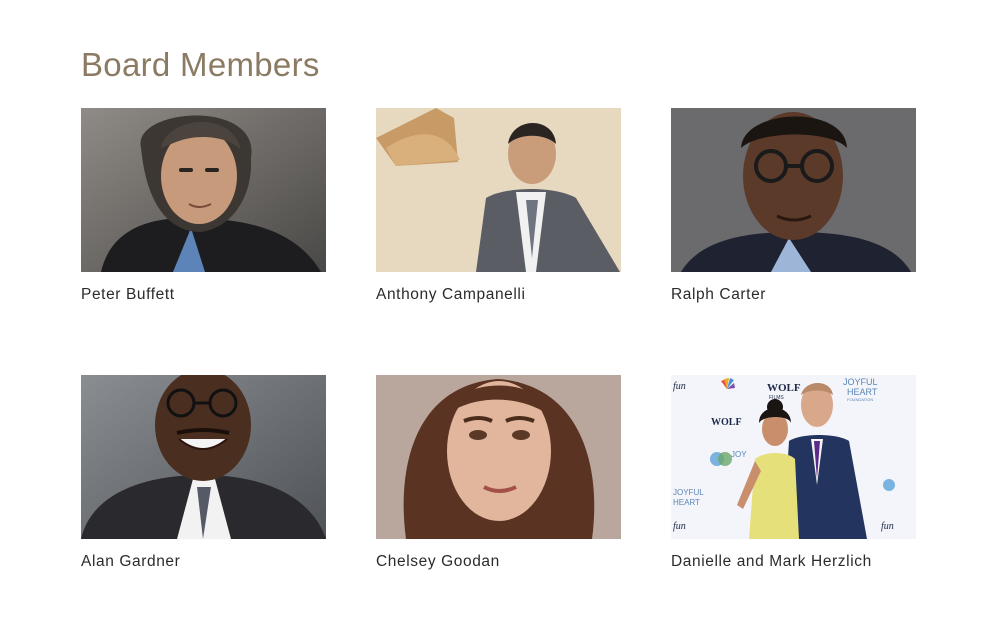  Describe the element at coordinates (203, 295) in the screenshot. I see `member-name-peter-buffett: Peter Buffett` at that location.